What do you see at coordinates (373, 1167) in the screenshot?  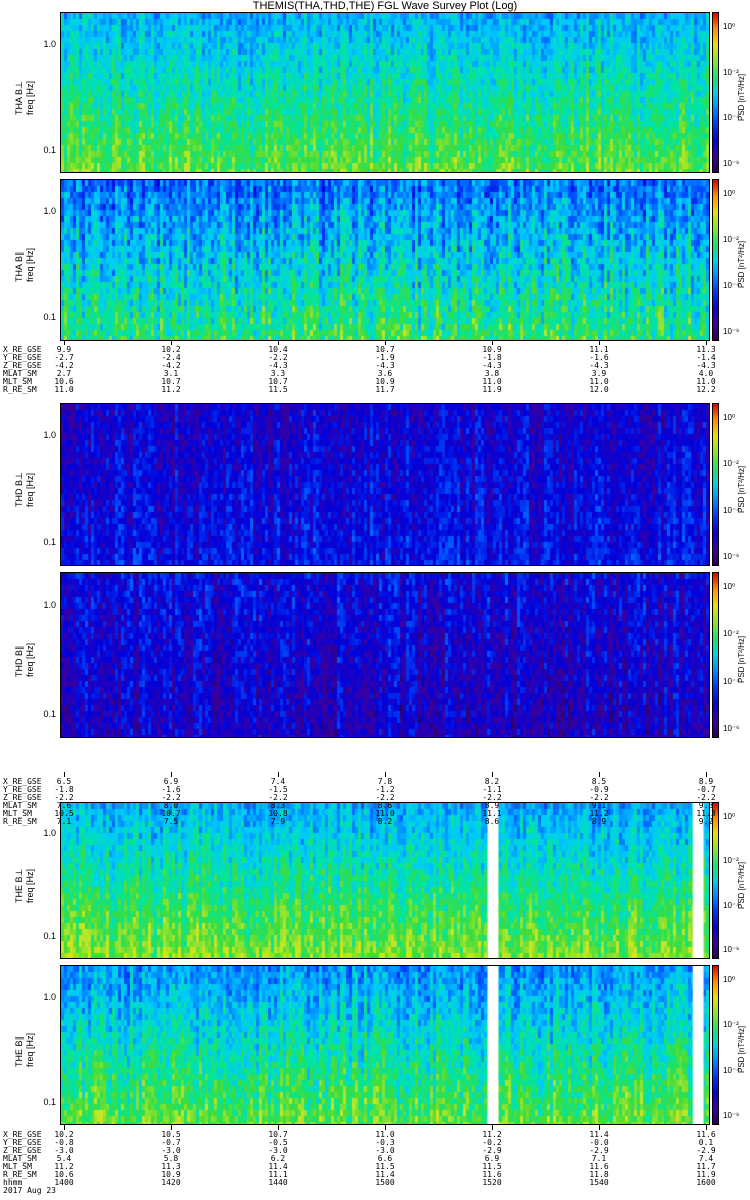 I see `ephemeris-row: MLT_SM 11.2 11.3 11.4 11.5 11.5 11.6 11.7` at bounding box center [373, 1167].